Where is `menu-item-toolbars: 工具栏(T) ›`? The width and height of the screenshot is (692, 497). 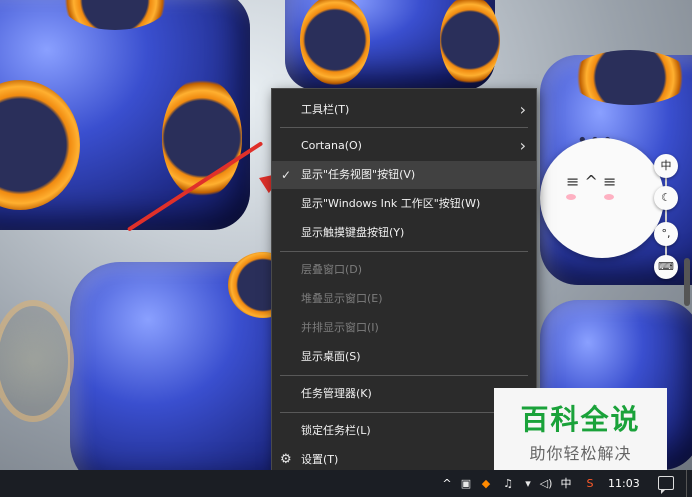
menu-item-toolbars: 工具栏(T) › is located at coordinates (404, 110).